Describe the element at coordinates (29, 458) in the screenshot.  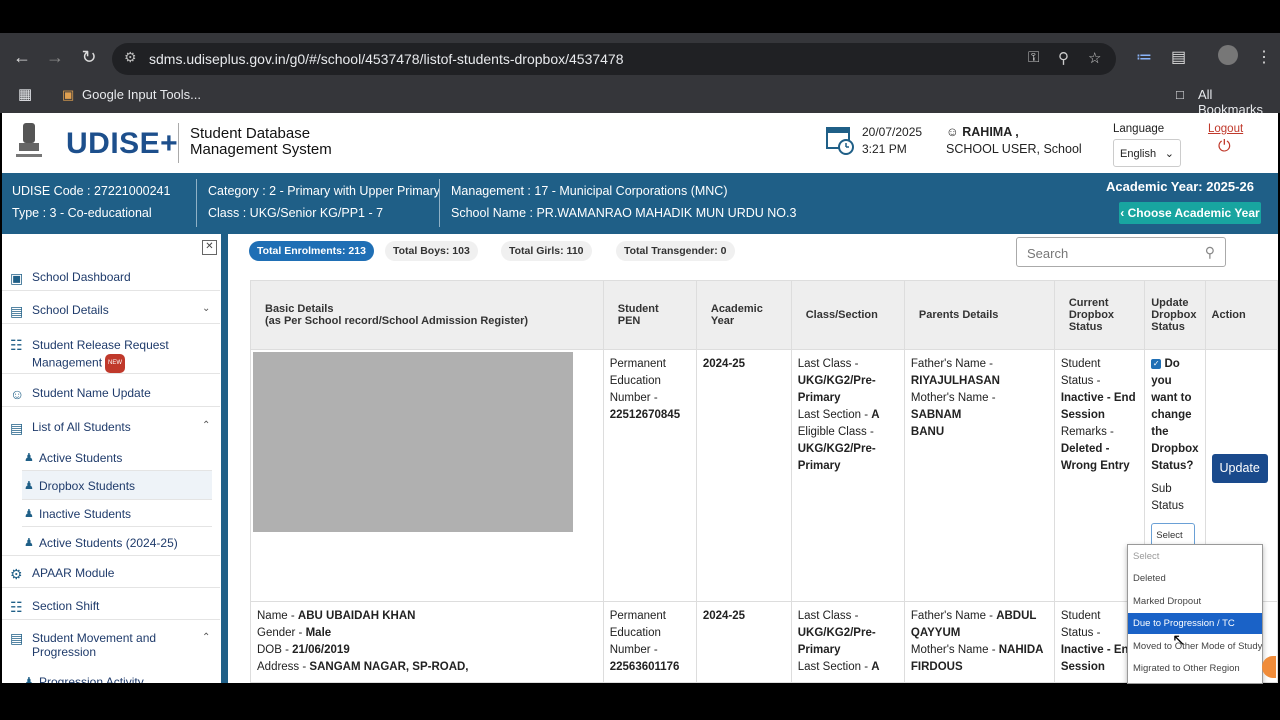
I see `person-icon: ♟` at that location.